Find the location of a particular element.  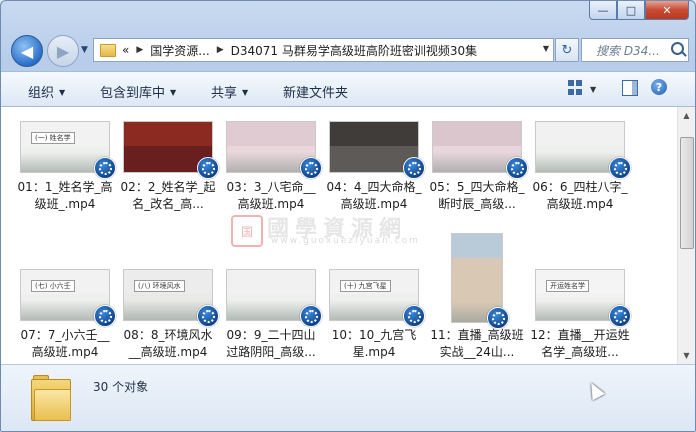

organize-menu: 组织 ▼ is located at coordinates (46, 91).